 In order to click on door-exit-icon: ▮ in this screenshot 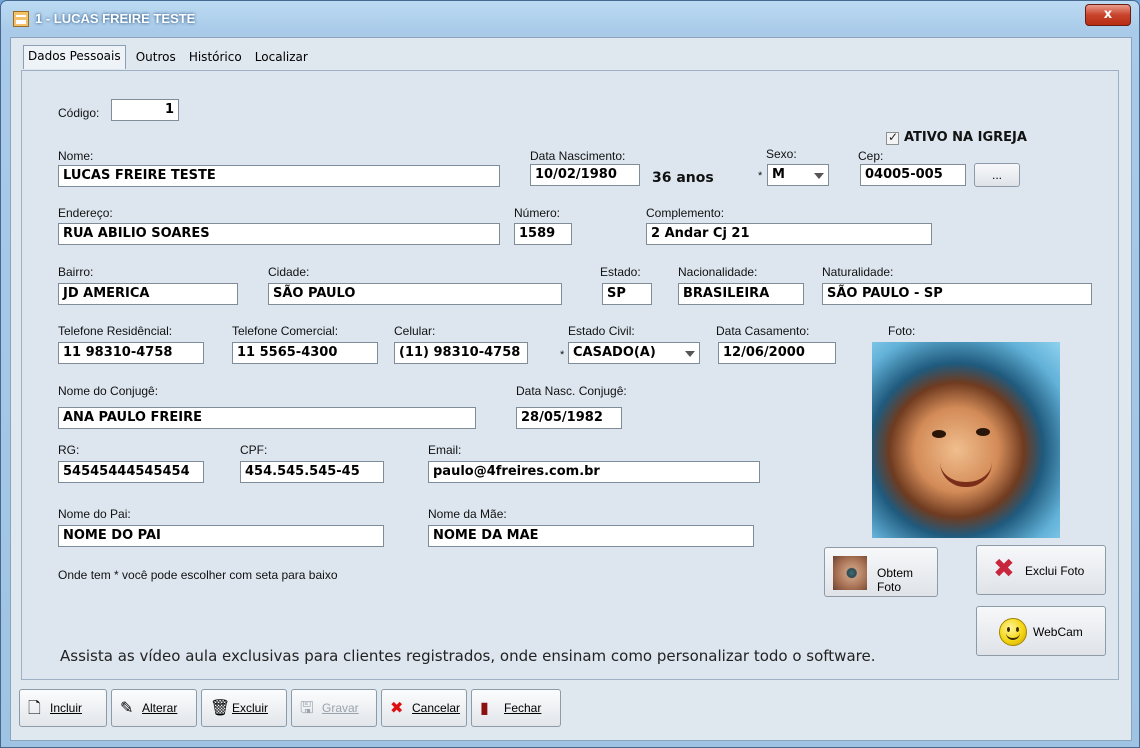, I will do `click(484, 707)`.